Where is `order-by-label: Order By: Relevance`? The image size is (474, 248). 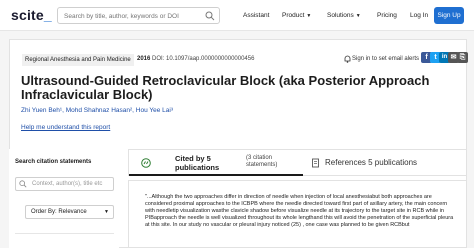
order-by-label: Order By: Relevance is located at coordinates (59, 212).